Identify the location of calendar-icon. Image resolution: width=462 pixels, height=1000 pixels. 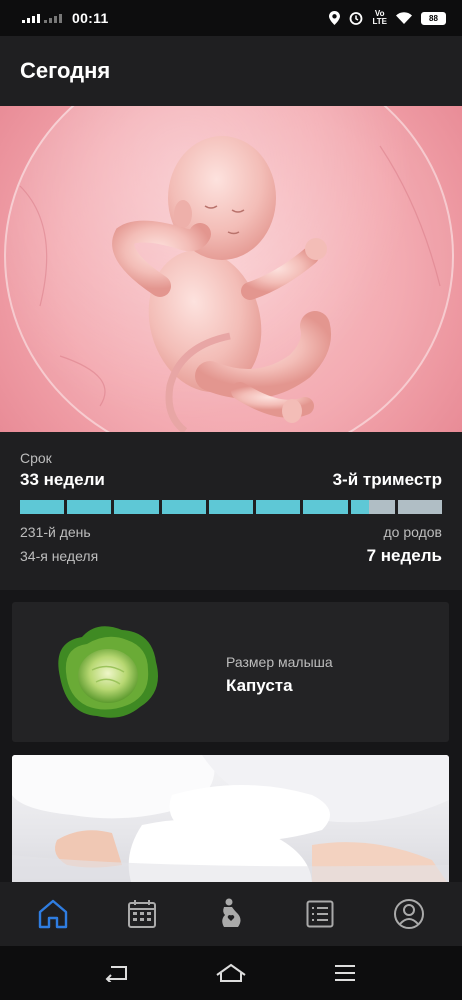
(141, 914).